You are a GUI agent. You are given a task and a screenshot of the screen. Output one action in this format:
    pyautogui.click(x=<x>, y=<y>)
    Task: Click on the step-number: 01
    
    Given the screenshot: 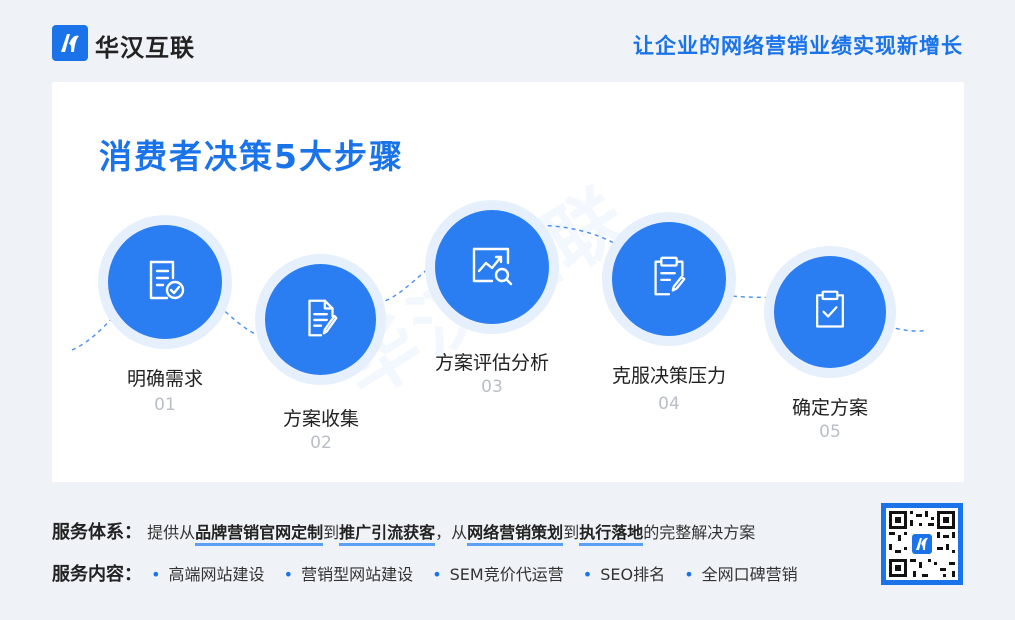 What is the action you would take?
    pyautogui.click(x=165, y=405)
    